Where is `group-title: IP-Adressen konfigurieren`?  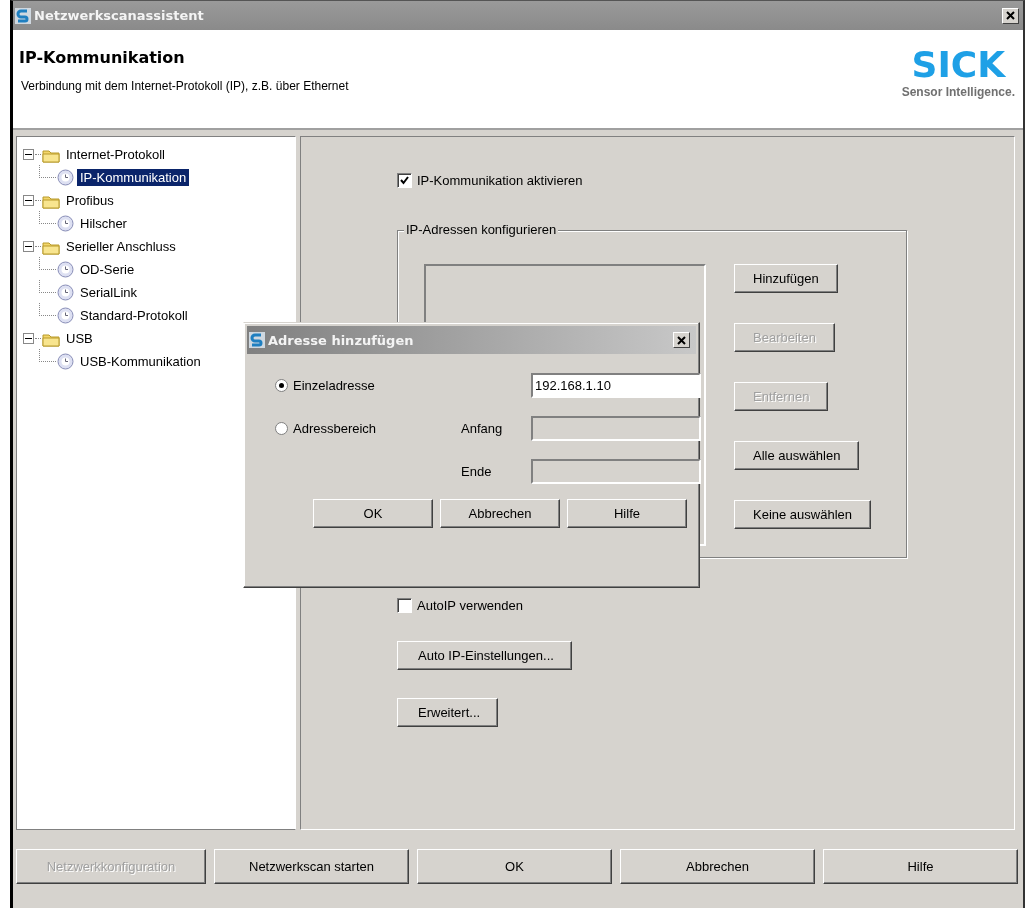
group-title: IP-Adressen konfigurieren is located at coordinates (481, 229).